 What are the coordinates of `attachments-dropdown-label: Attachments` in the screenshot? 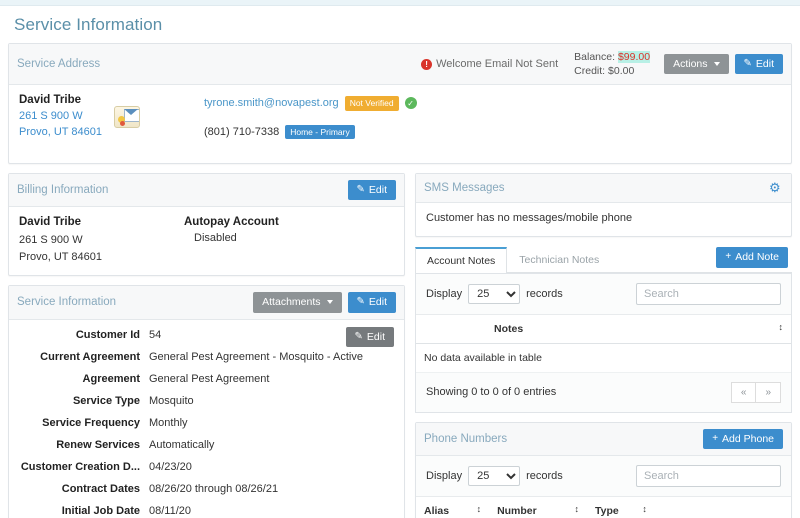 It's located at (291, 302).